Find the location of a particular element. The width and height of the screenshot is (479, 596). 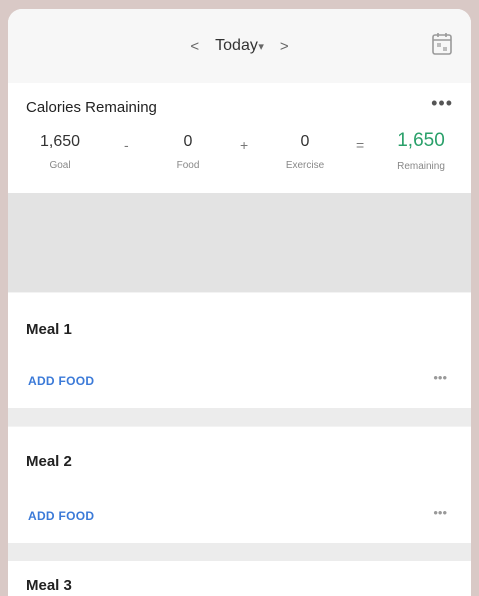

goal-value: 1,650 is located at coordinates (60, 141).